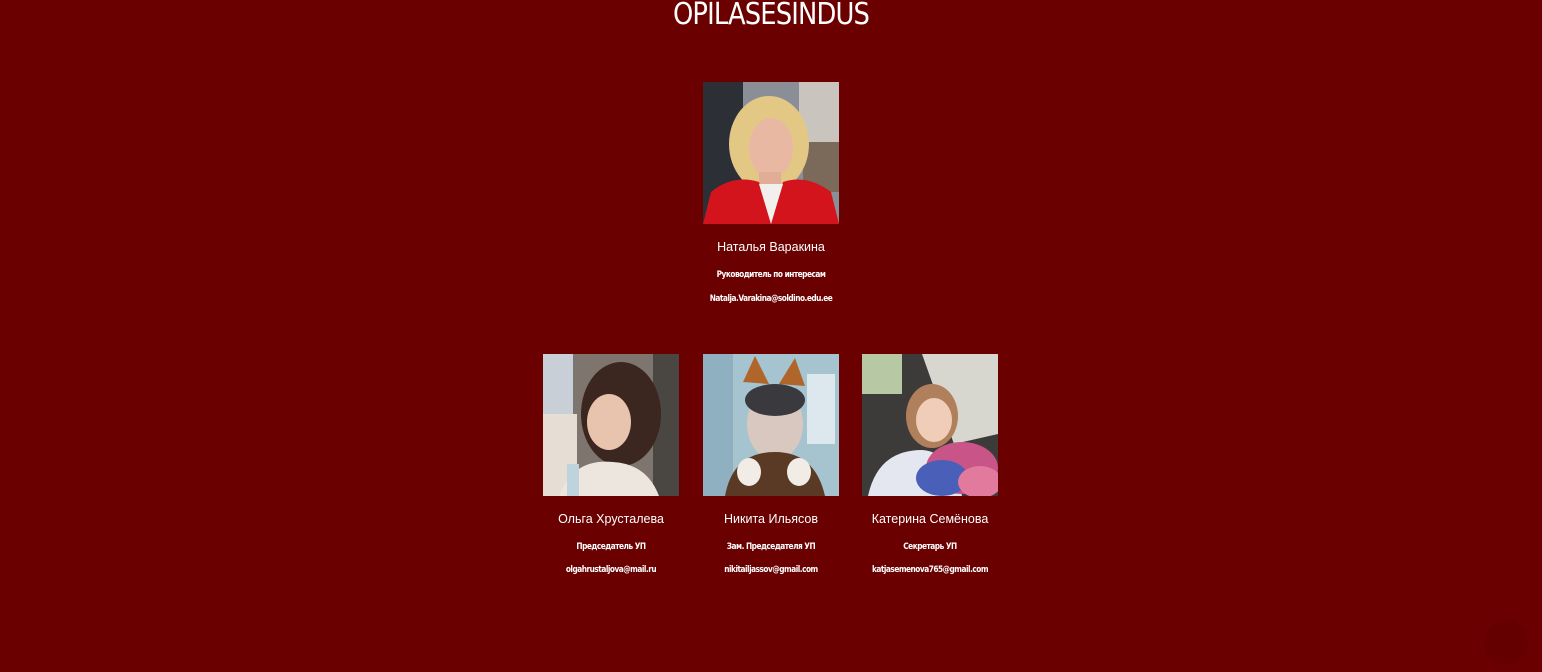 This screenshot has width=1542, height=672. What do you see at coordinates (771, 247) in the screenshot?
I see `leader-name: Наталья Варакина` at bounding box center [771, 247].